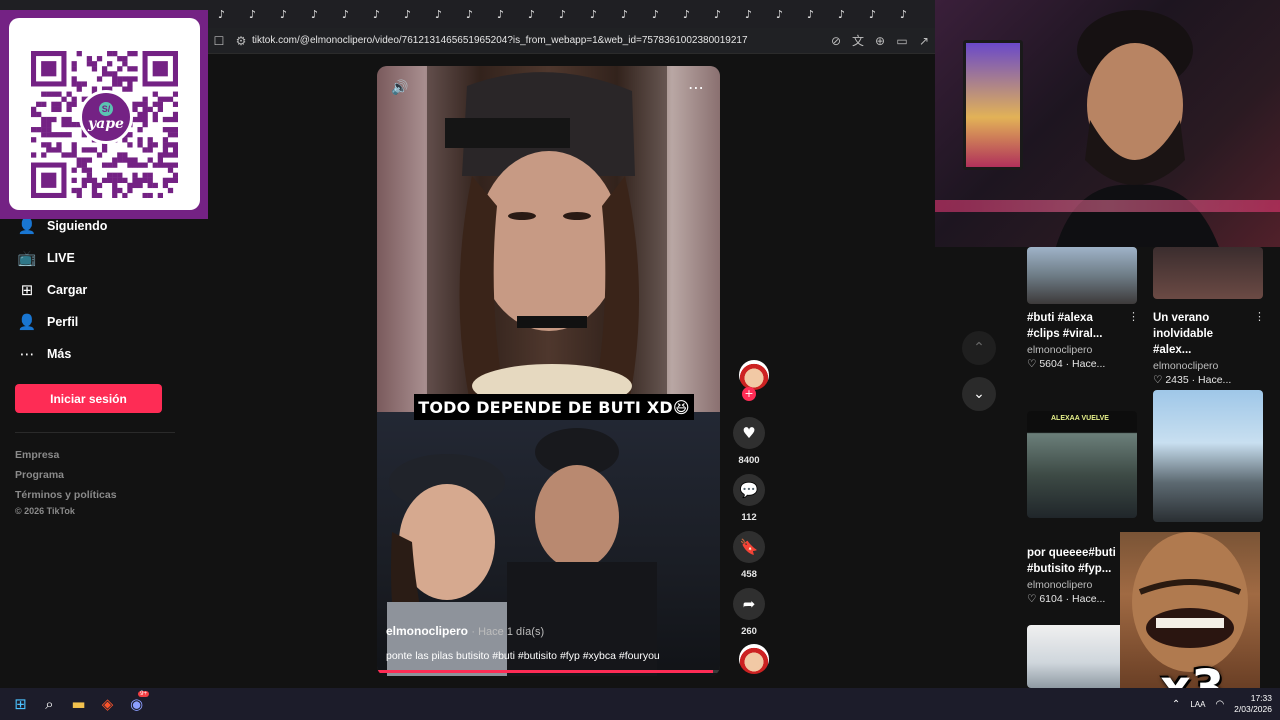 This screenshot has width=1280, height=720. What do you see at coordinates (20, 704) in the screenshot?
I see `windows-start-icon: ⊞` at bounding box center [20, 704].